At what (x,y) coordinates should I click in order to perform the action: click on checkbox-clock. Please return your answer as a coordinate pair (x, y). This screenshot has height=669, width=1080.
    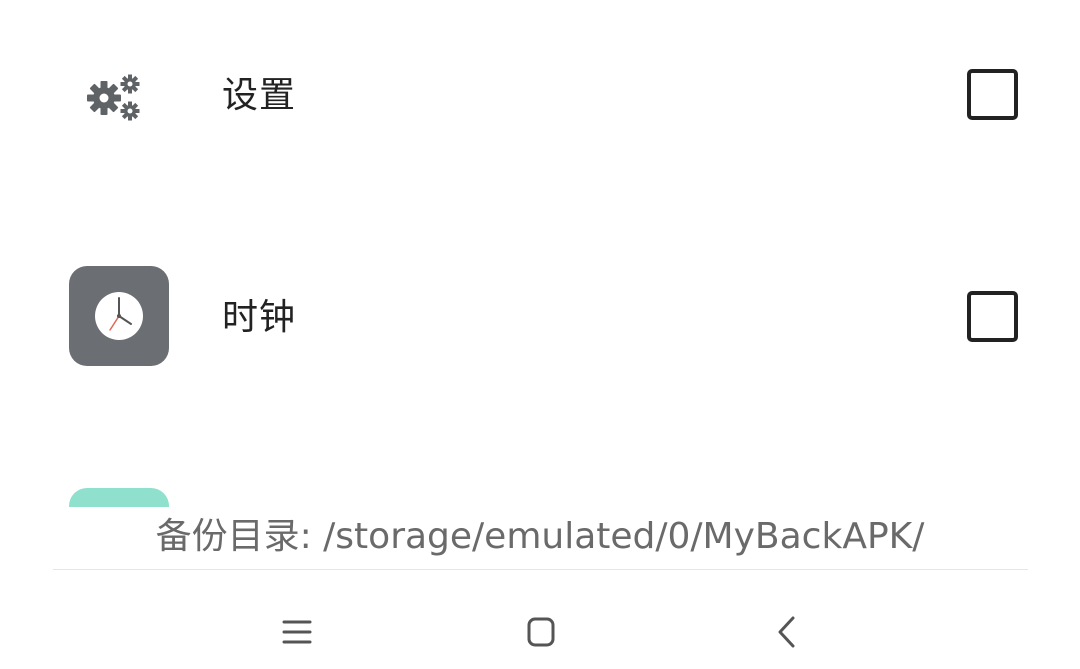
    Looking at the image, I should click on (992, 316).